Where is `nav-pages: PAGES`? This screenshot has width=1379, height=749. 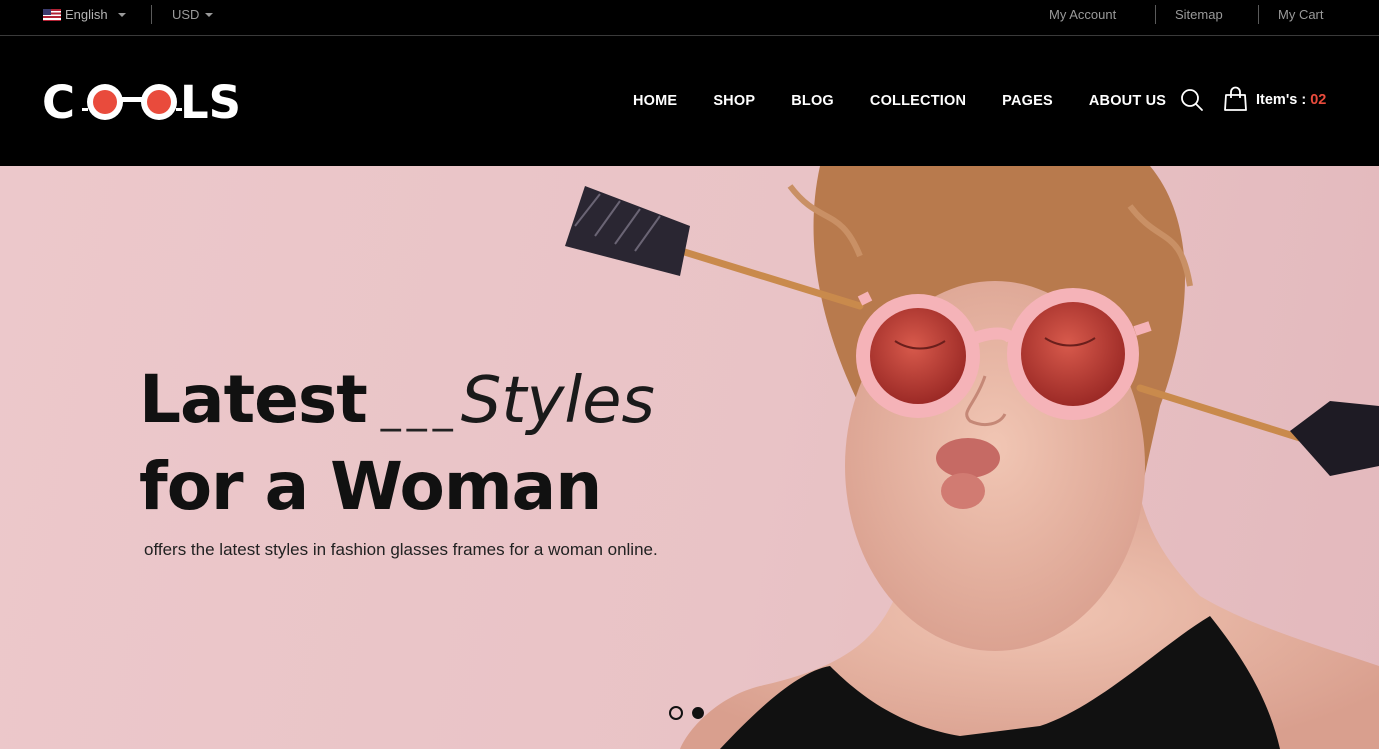
nav-pages: PAGES is located at coordinates (1027, 101).